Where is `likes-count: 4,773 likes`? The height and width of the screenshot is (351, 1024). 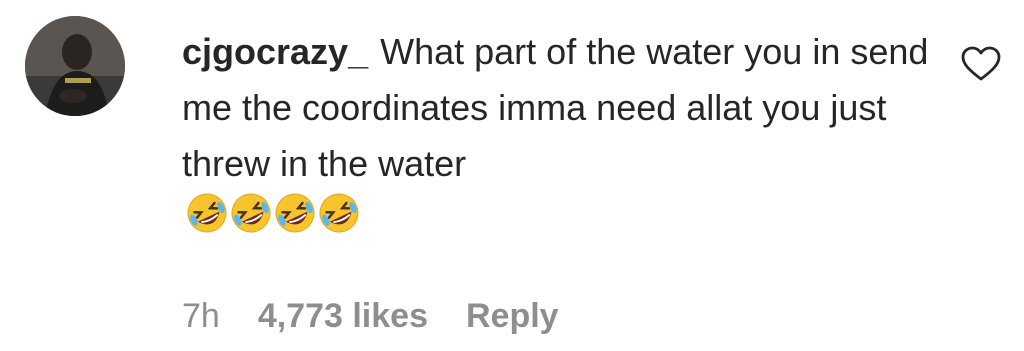
likes-count: 4,773 likes is located at coordinates (343, 316).